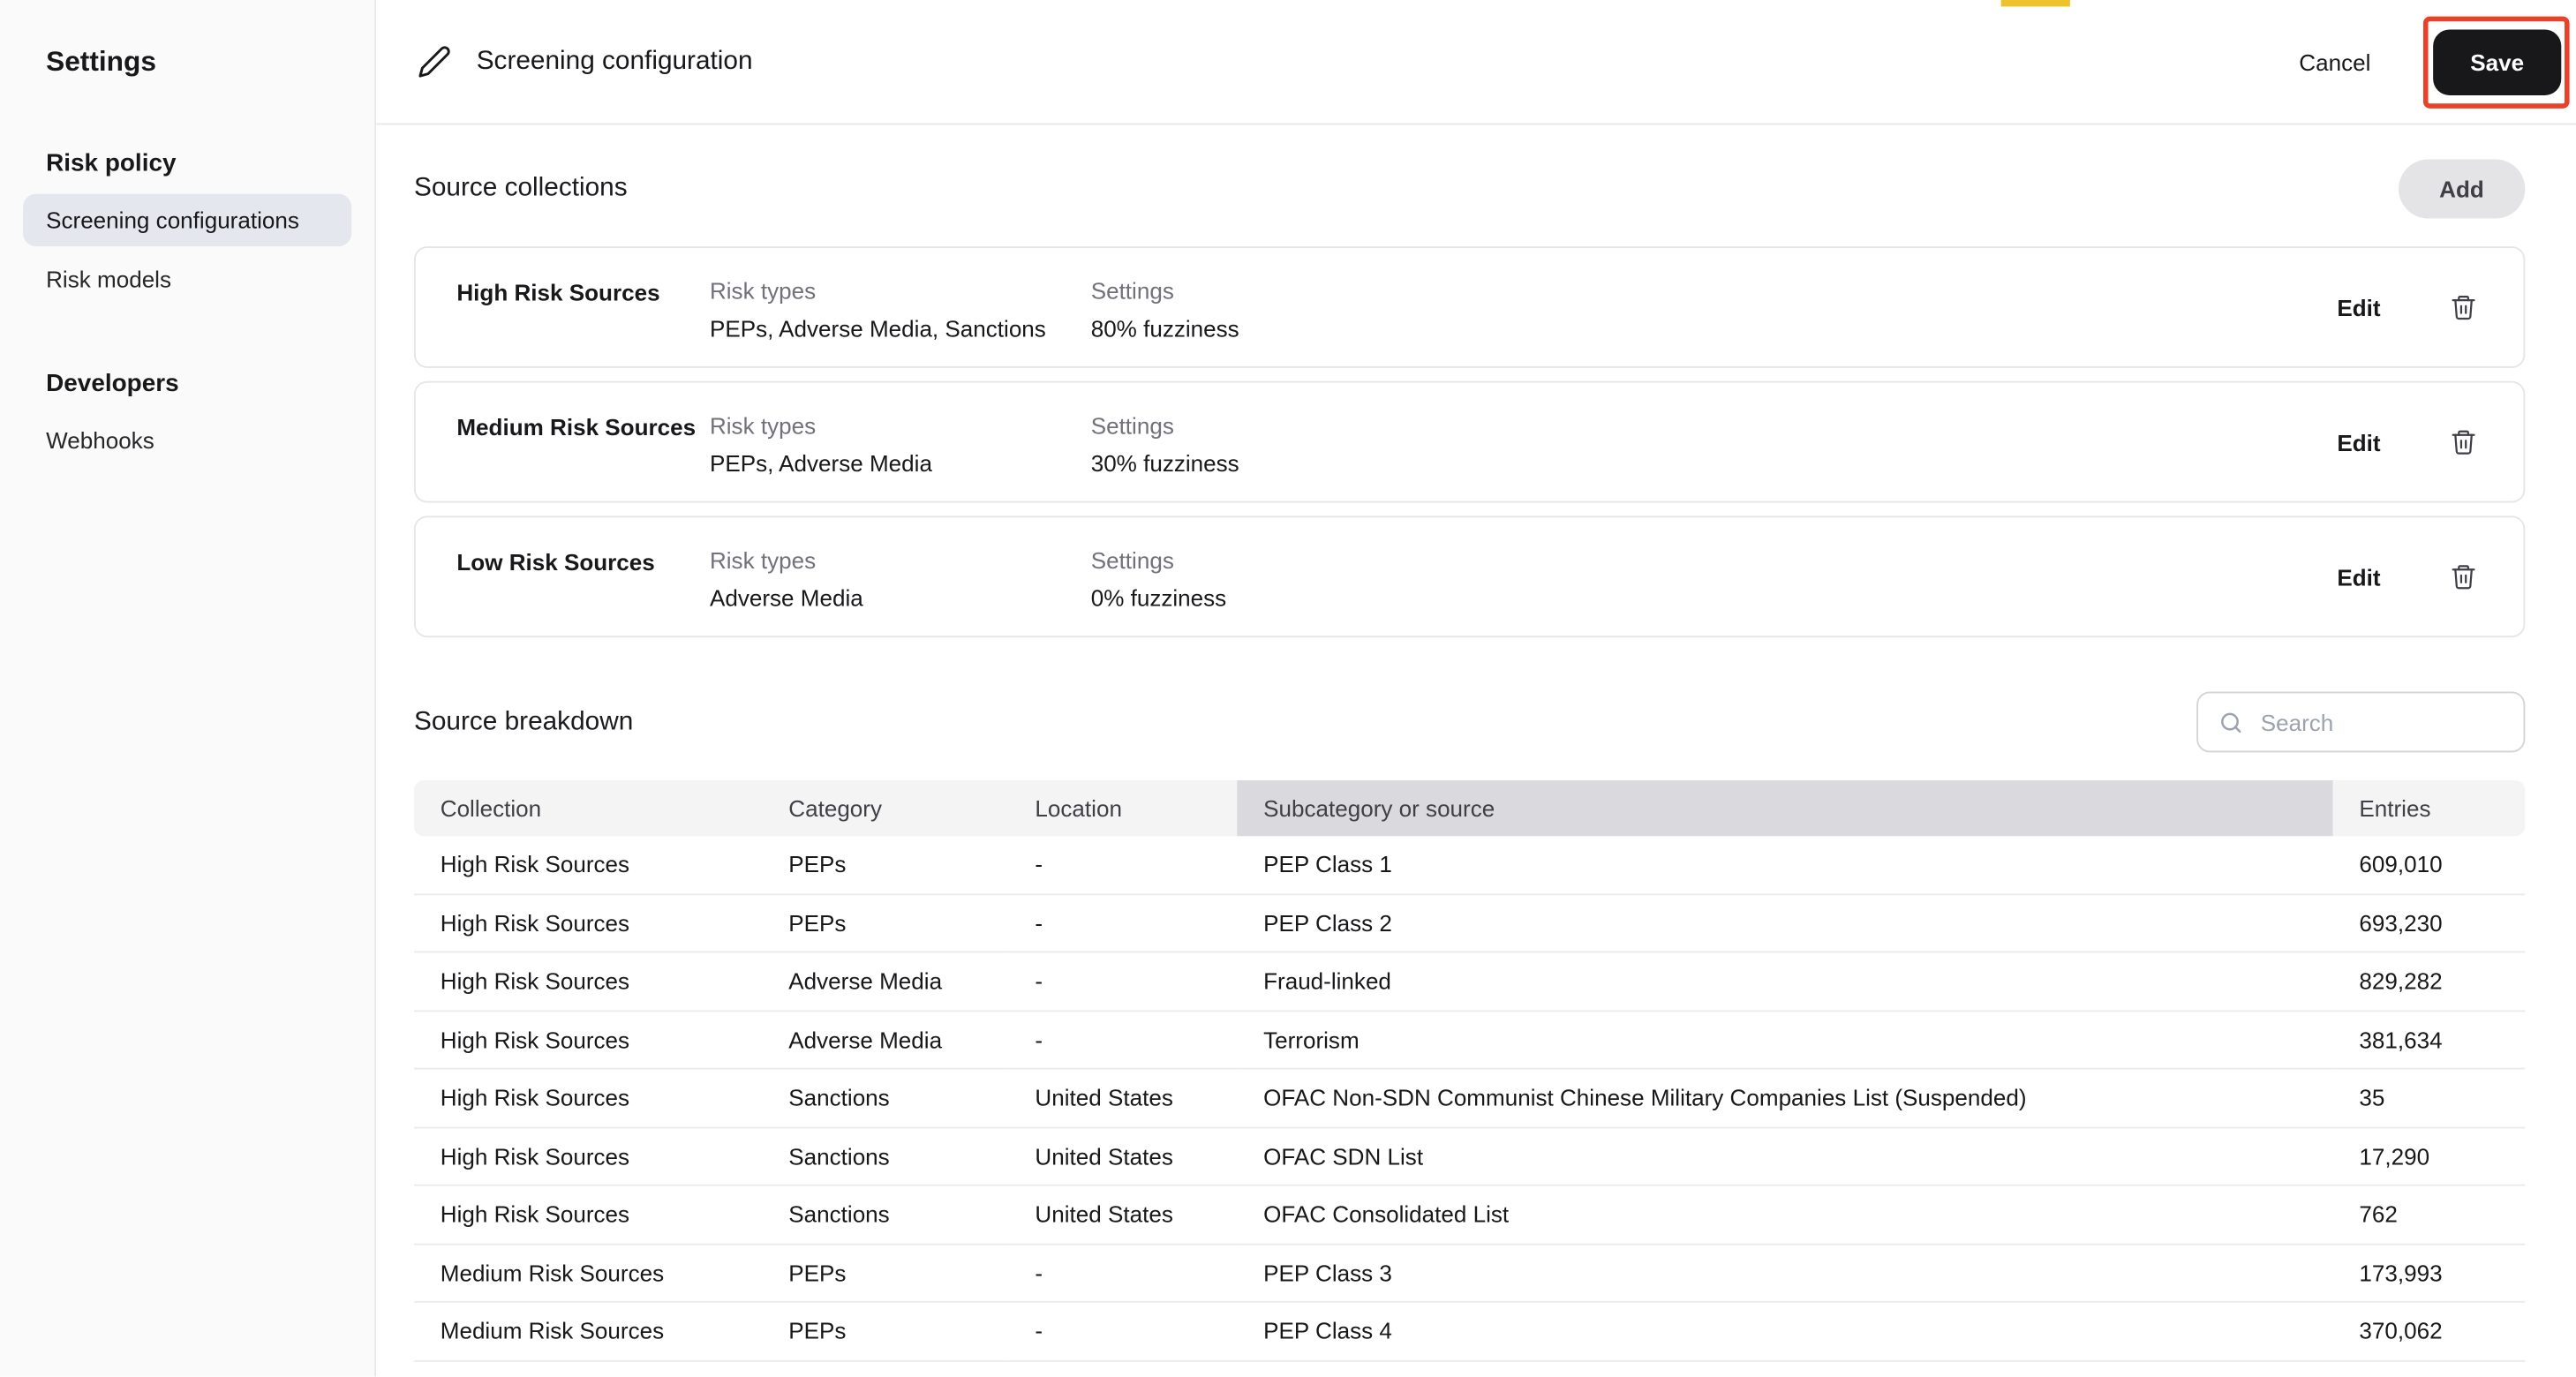 Image resolution: width=2576 pixels, height=1377 pixels. What do you see at coordinates (1785, 1274) in the screenshot?
I see `cell-subcategory: PEP Class 3` at bounding box center [1785, 1274].